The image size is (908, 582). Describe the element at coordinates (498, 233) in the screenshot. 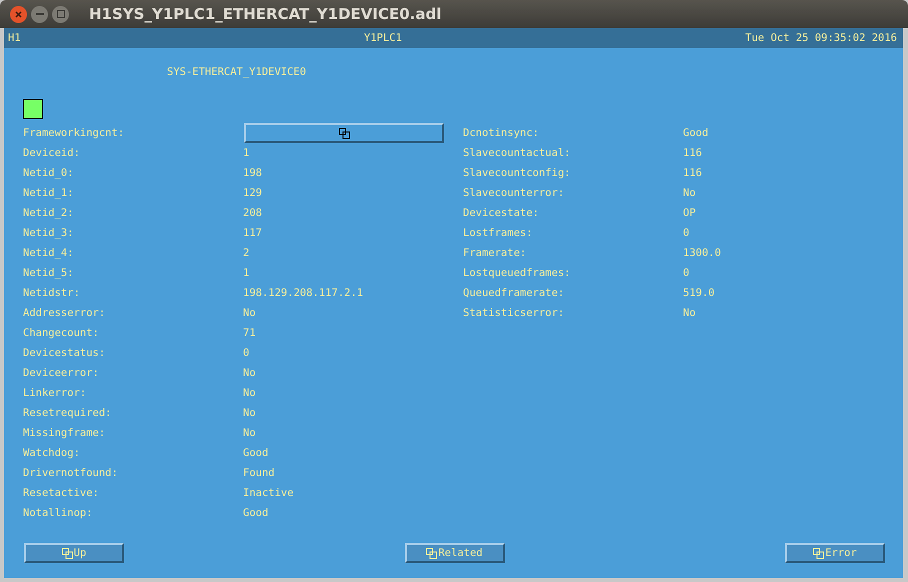

I see `field-label: Lostframes:` at that location.